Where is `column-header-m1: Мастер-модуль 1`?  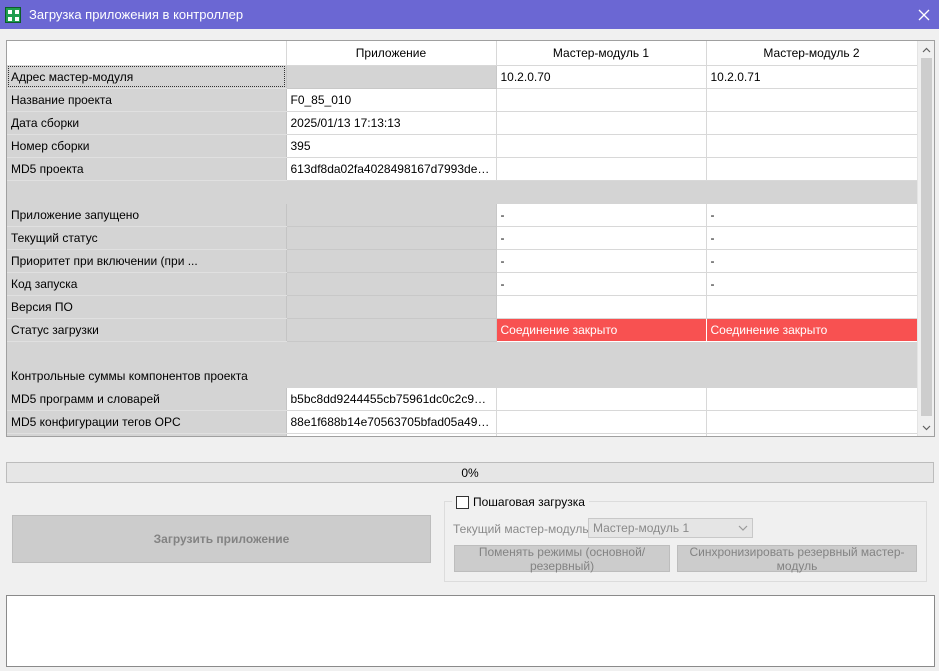 column-header-m1: Мастер-модуль 1 is located at coordinates (601, 53).